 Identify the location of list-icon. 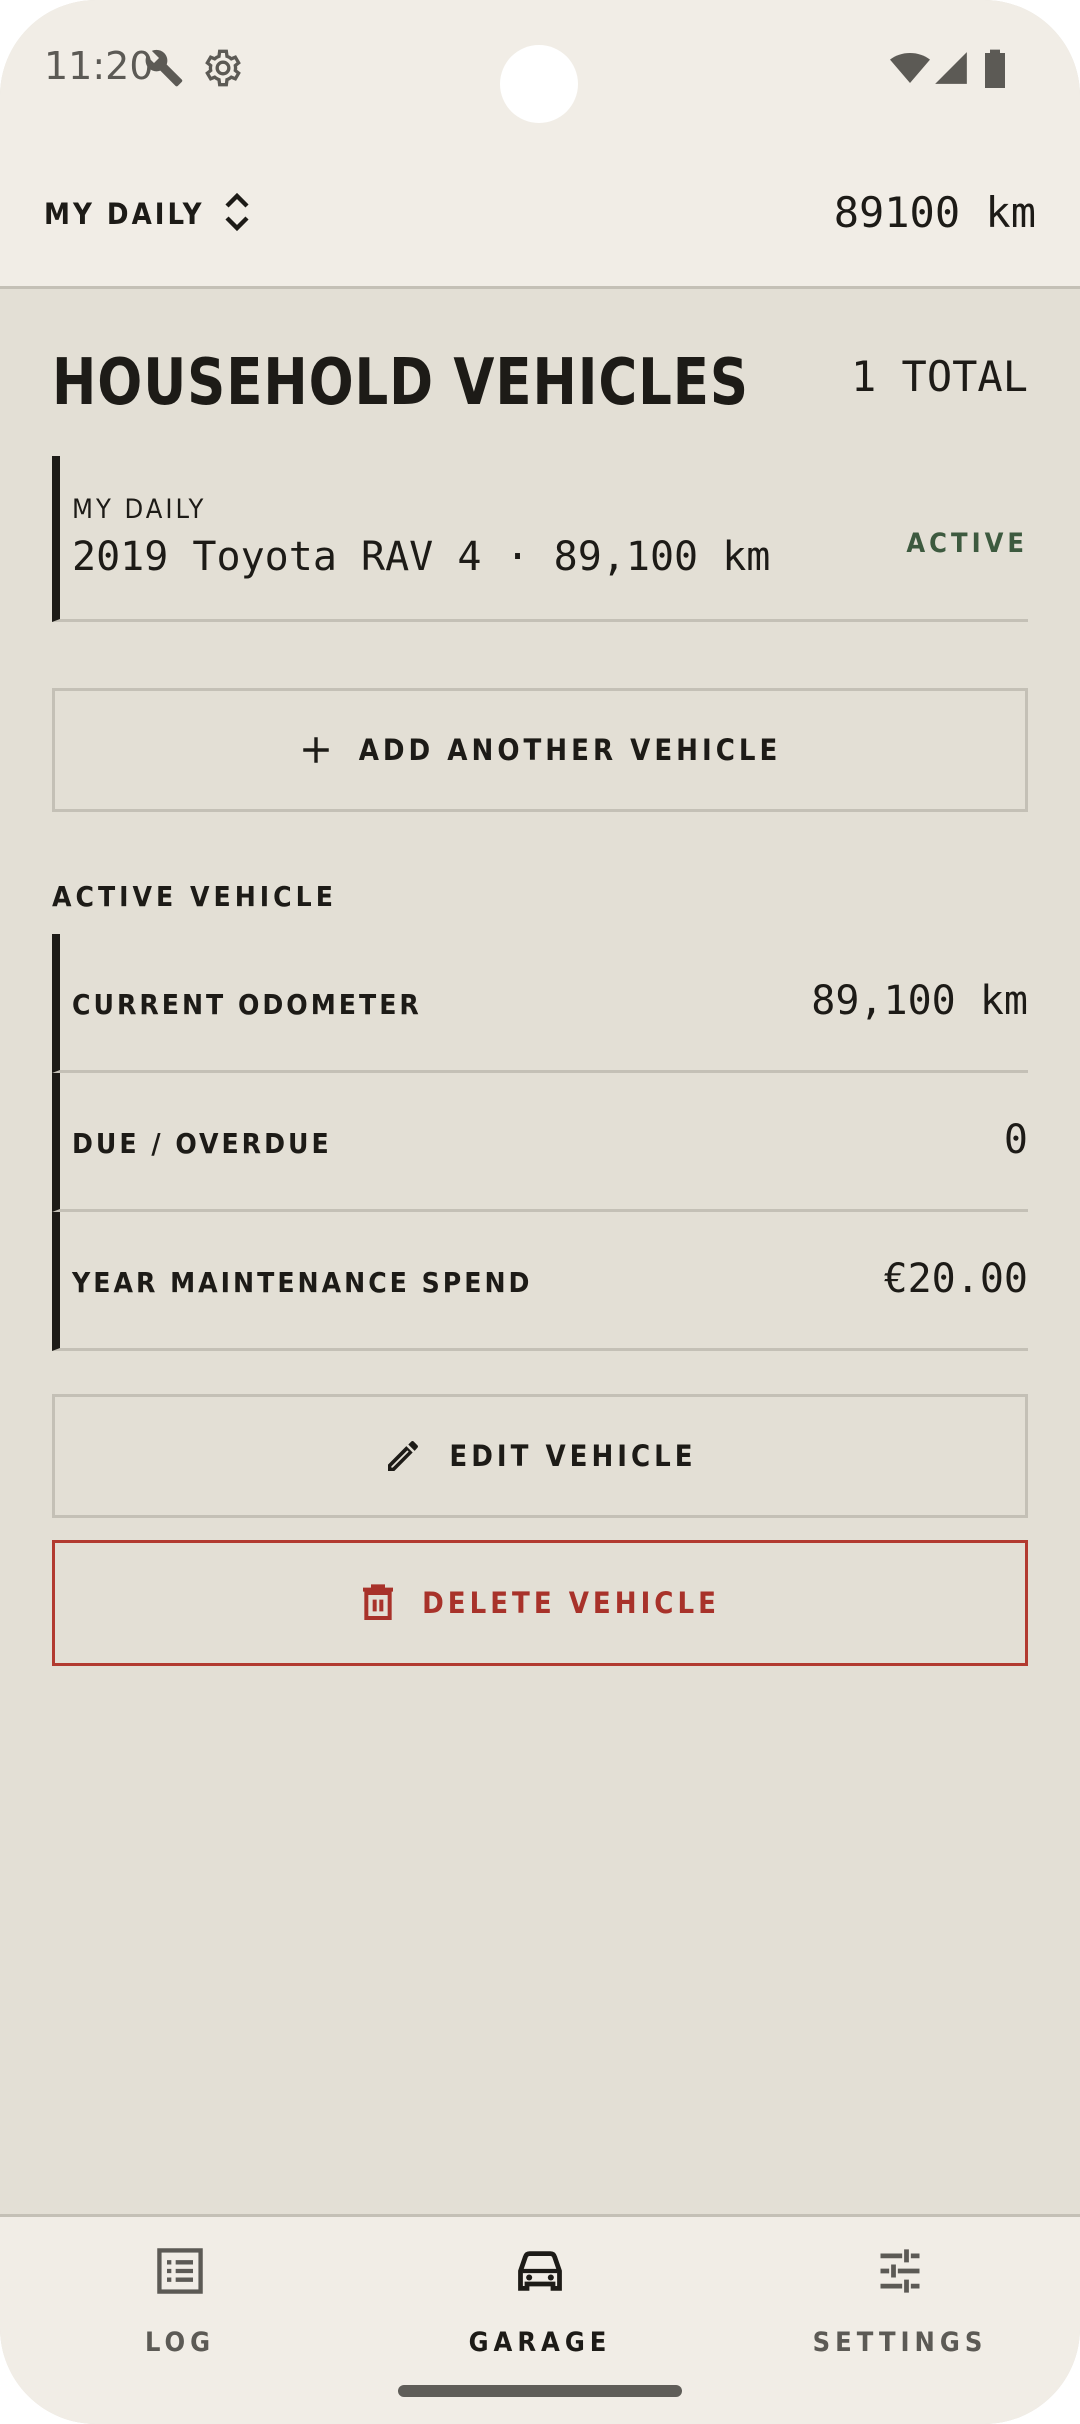
(180, 2273).